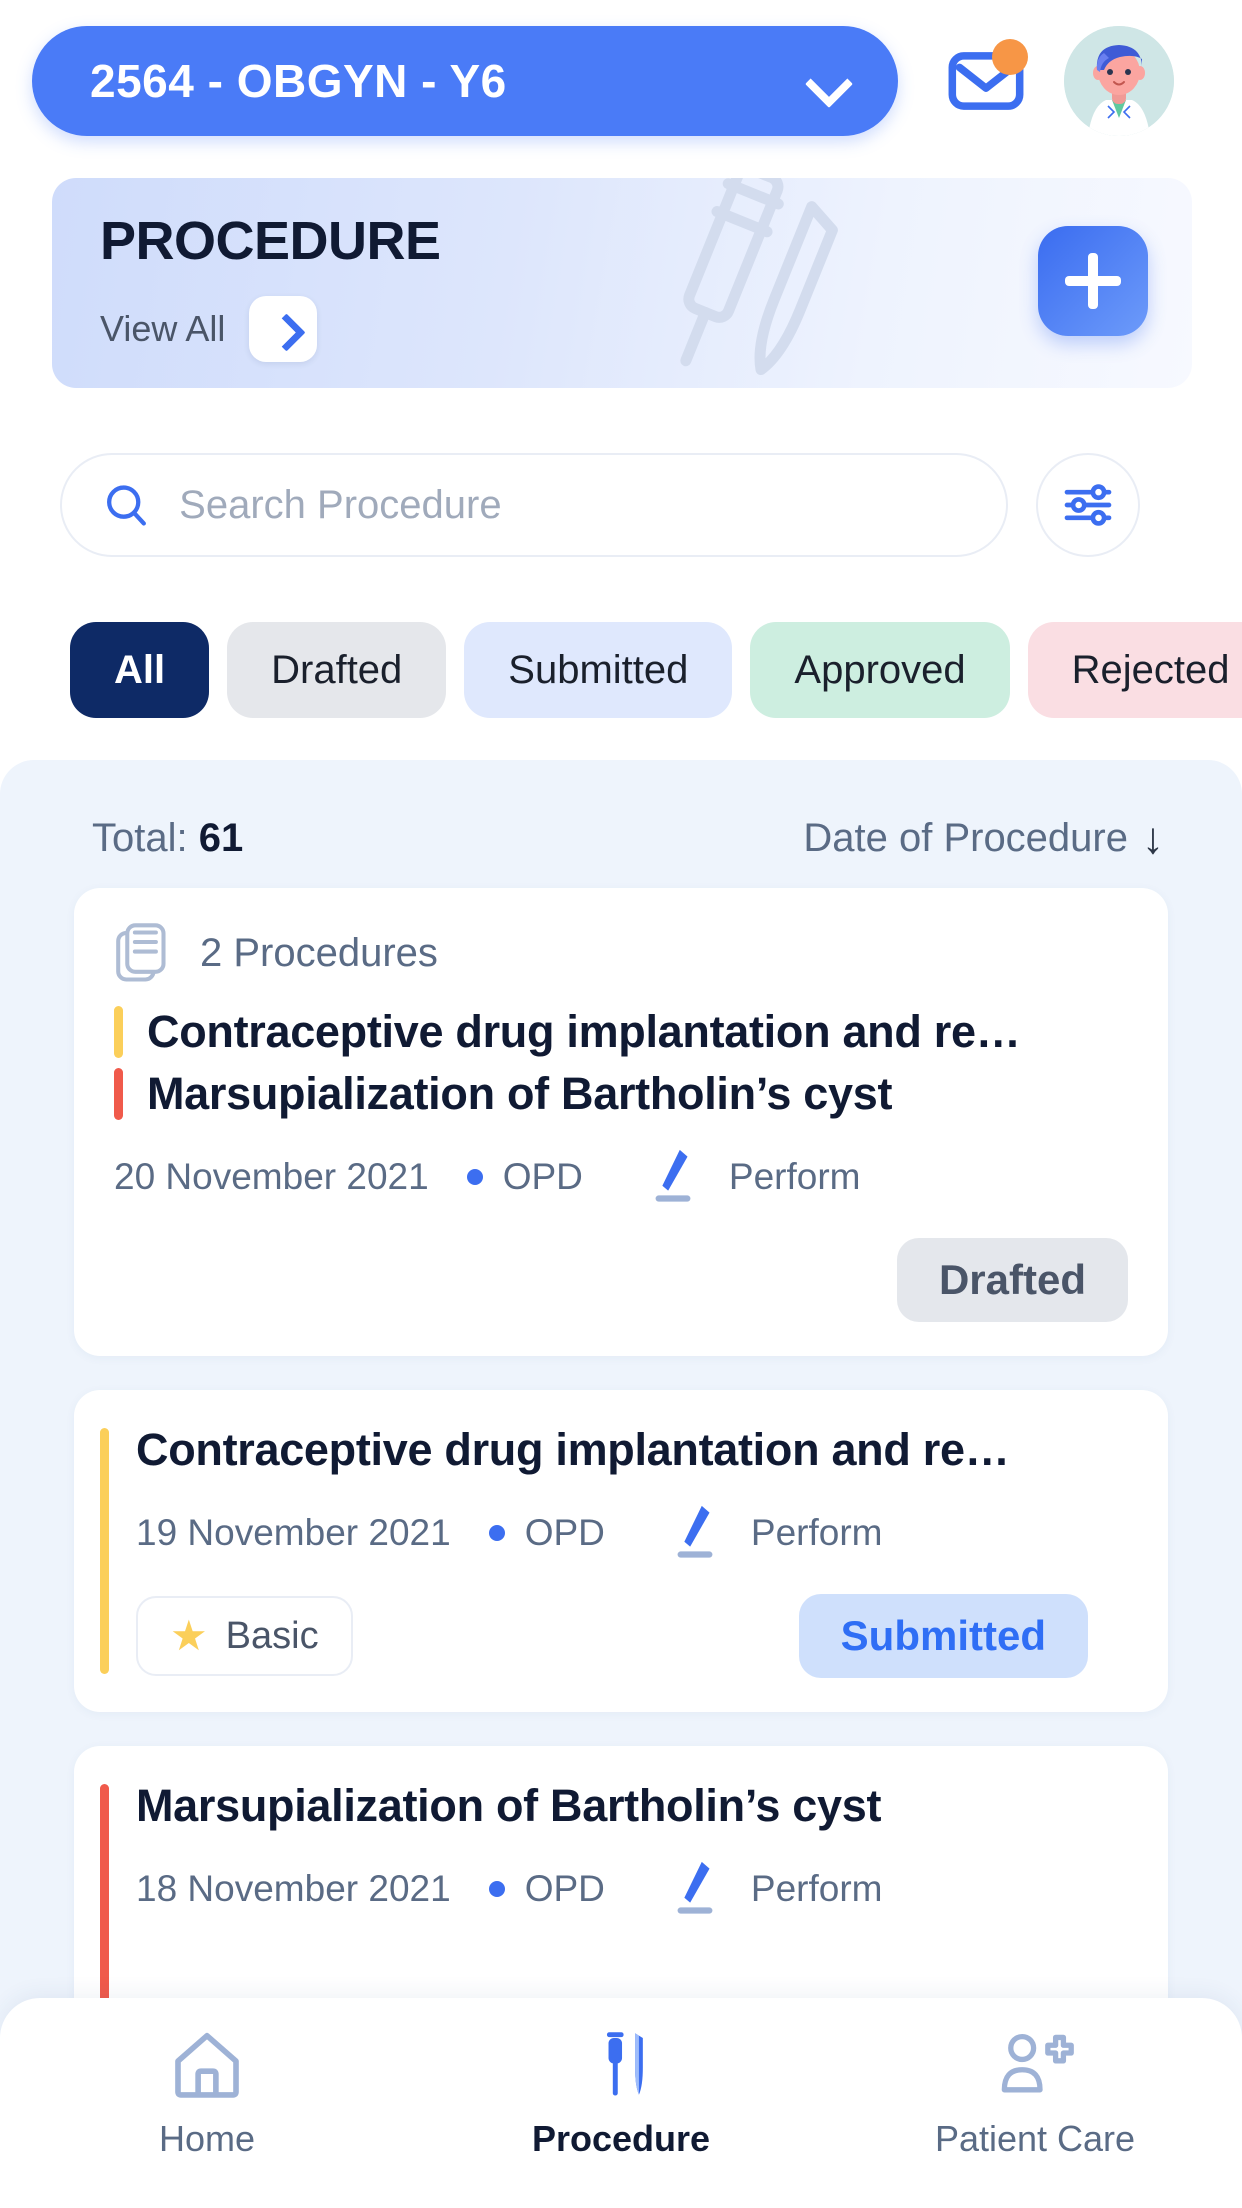  What do you see at coordinates (293, 1888) in the screenshot?
I see `procedure-date: 18 November 2021` at bounding box center [293, 1888].